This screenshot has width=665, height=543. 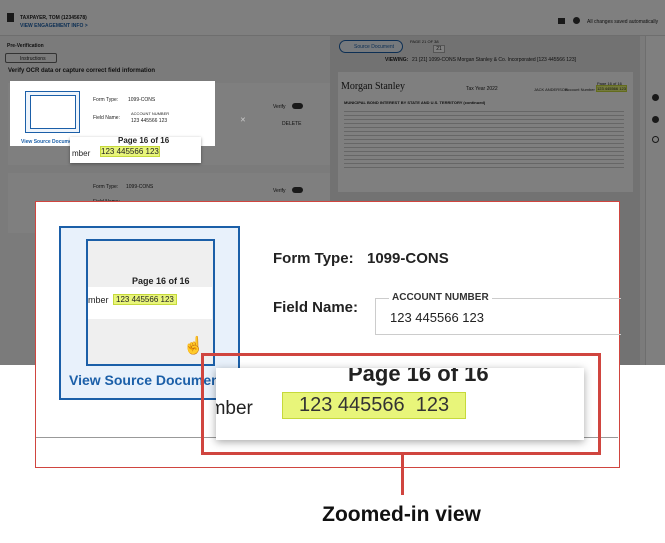 I want to click on zoomed-thumbnail-page: Page 16 of 16 mber 123 445566 123 ☝, so click(x=150, y=302).